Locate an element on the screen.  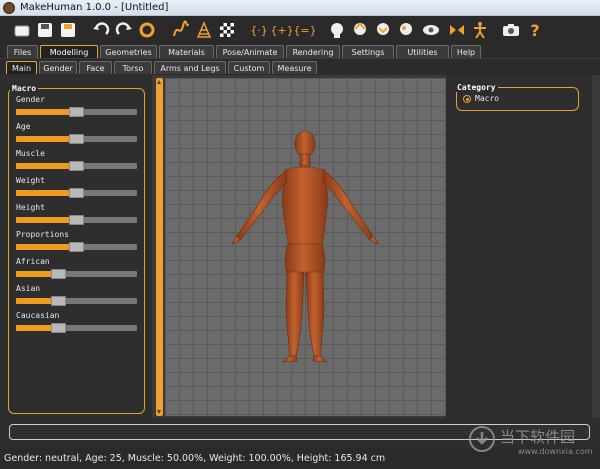
muscle-slider is located at coordinates (76, 166).